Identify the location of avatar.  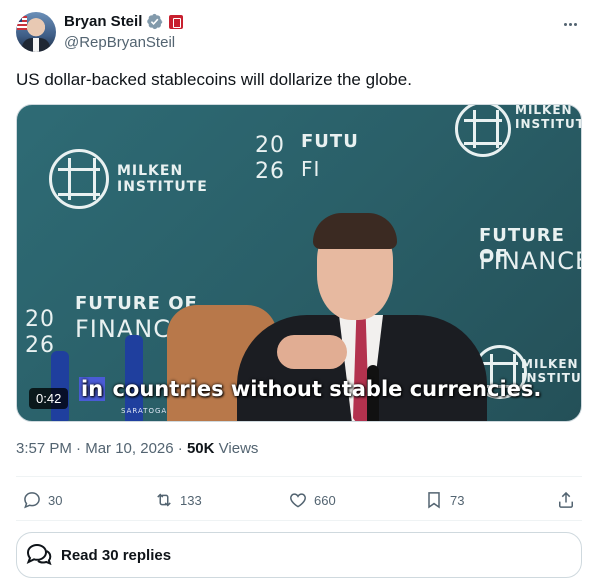
(36, 32).